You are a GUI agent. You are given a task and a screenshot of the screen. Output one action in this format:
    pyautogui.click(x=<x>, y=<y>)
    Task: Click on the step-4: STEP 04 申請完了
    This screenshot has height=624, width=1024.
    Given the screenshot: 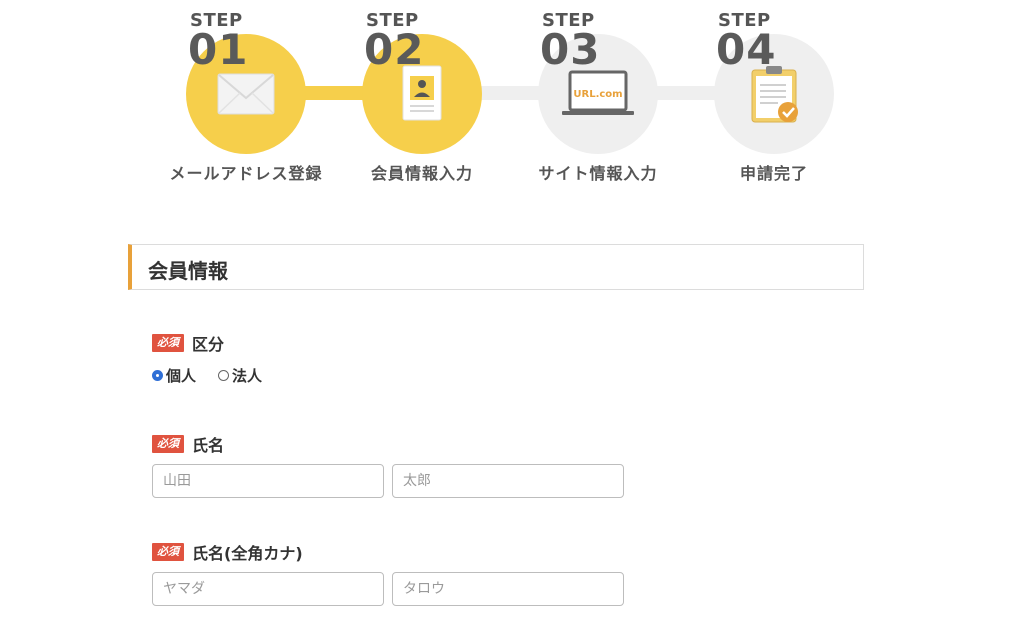 What is the action you would take?
    pyautogui.click(x=774, y=100)
    